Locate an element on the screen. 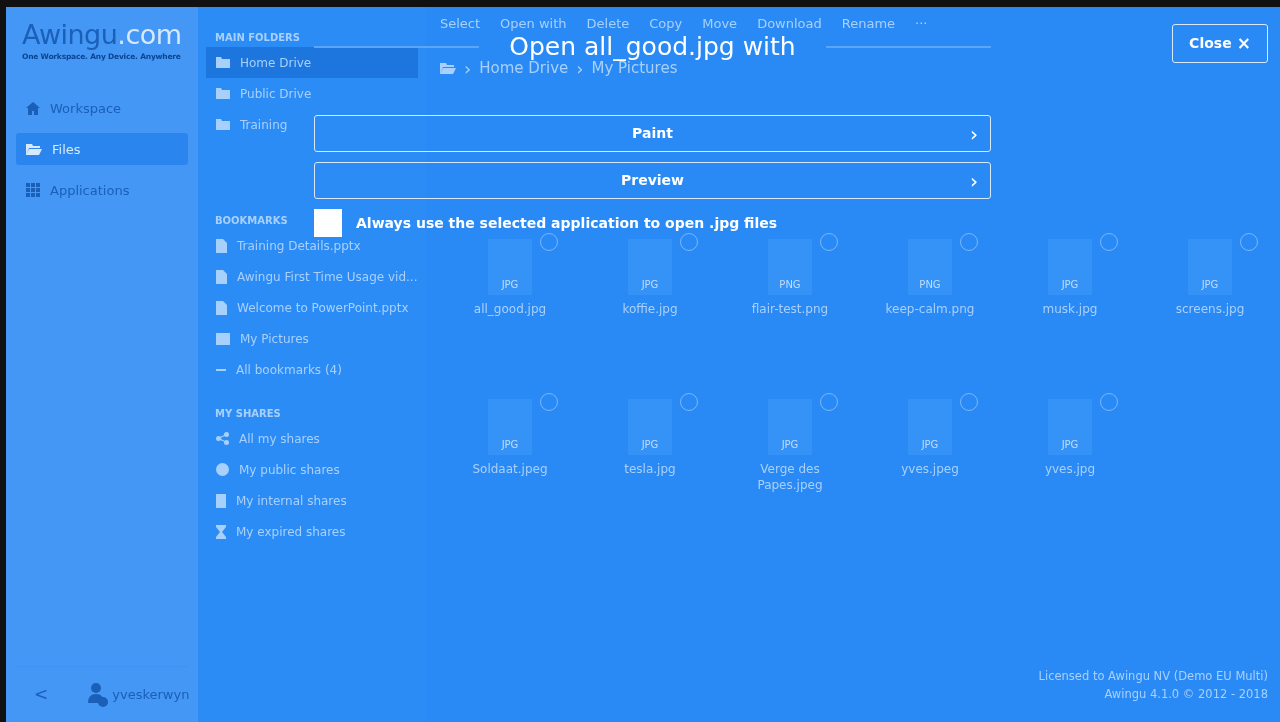  section-heading: MY SHARES is located at coordinates (248, 413).